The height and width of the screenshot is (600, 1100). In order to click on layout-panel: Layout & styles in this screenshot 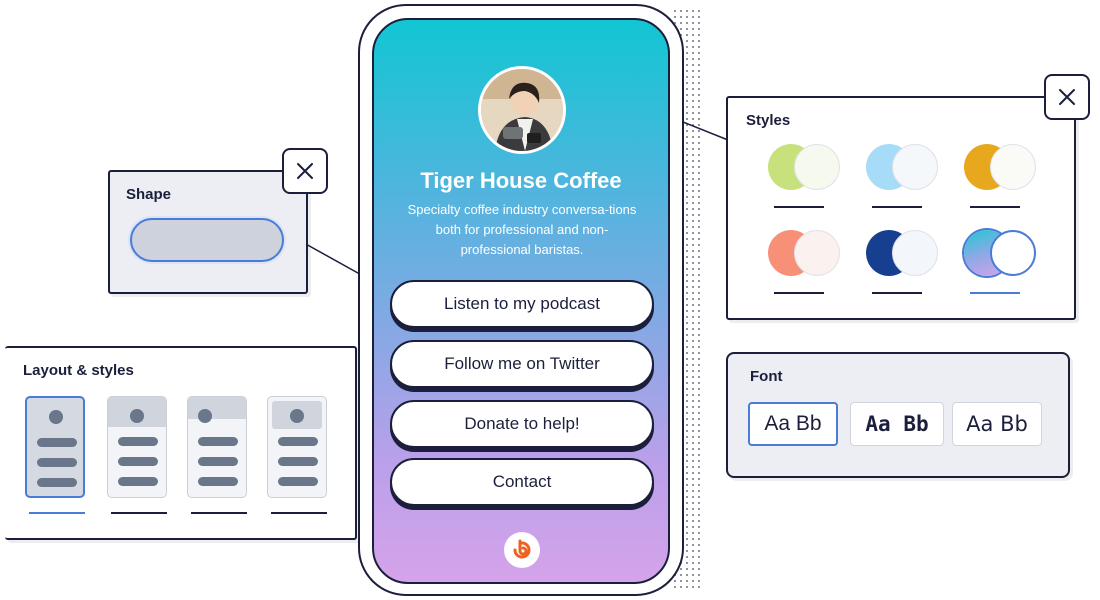, I will do `click(181, 443)`.